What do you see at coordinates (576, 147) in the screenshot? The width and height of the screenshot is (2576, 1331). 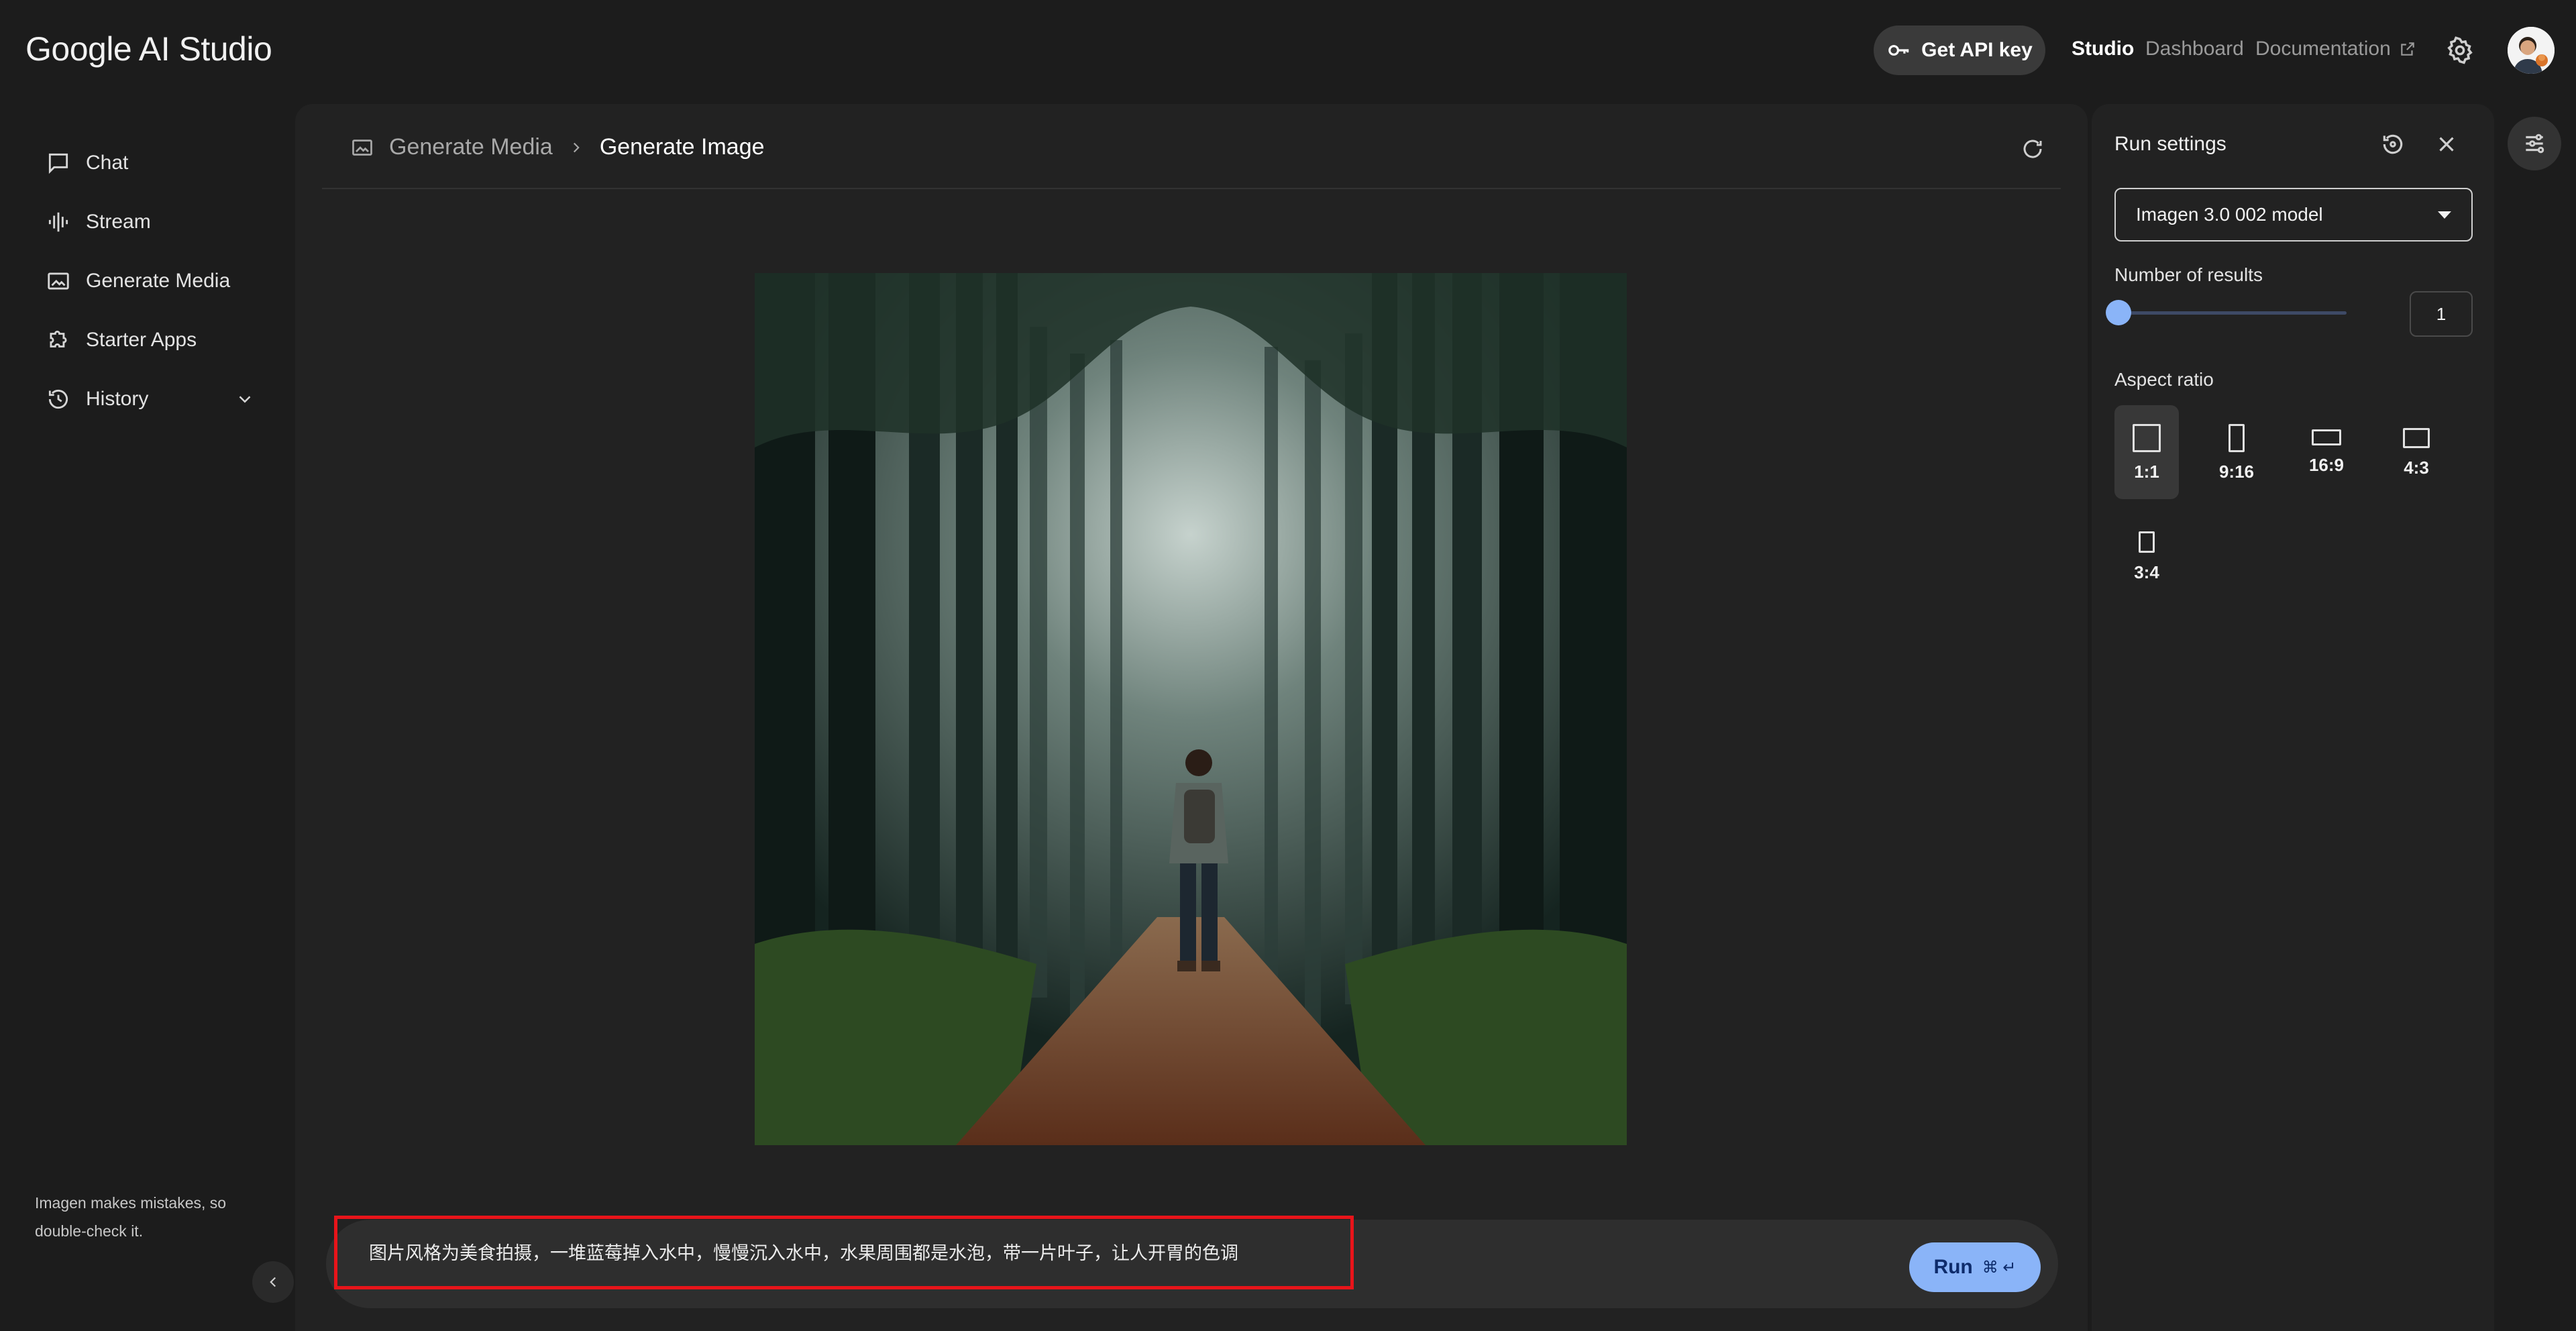 I see `chevron-right-icon` at bounding box center [576, 147].